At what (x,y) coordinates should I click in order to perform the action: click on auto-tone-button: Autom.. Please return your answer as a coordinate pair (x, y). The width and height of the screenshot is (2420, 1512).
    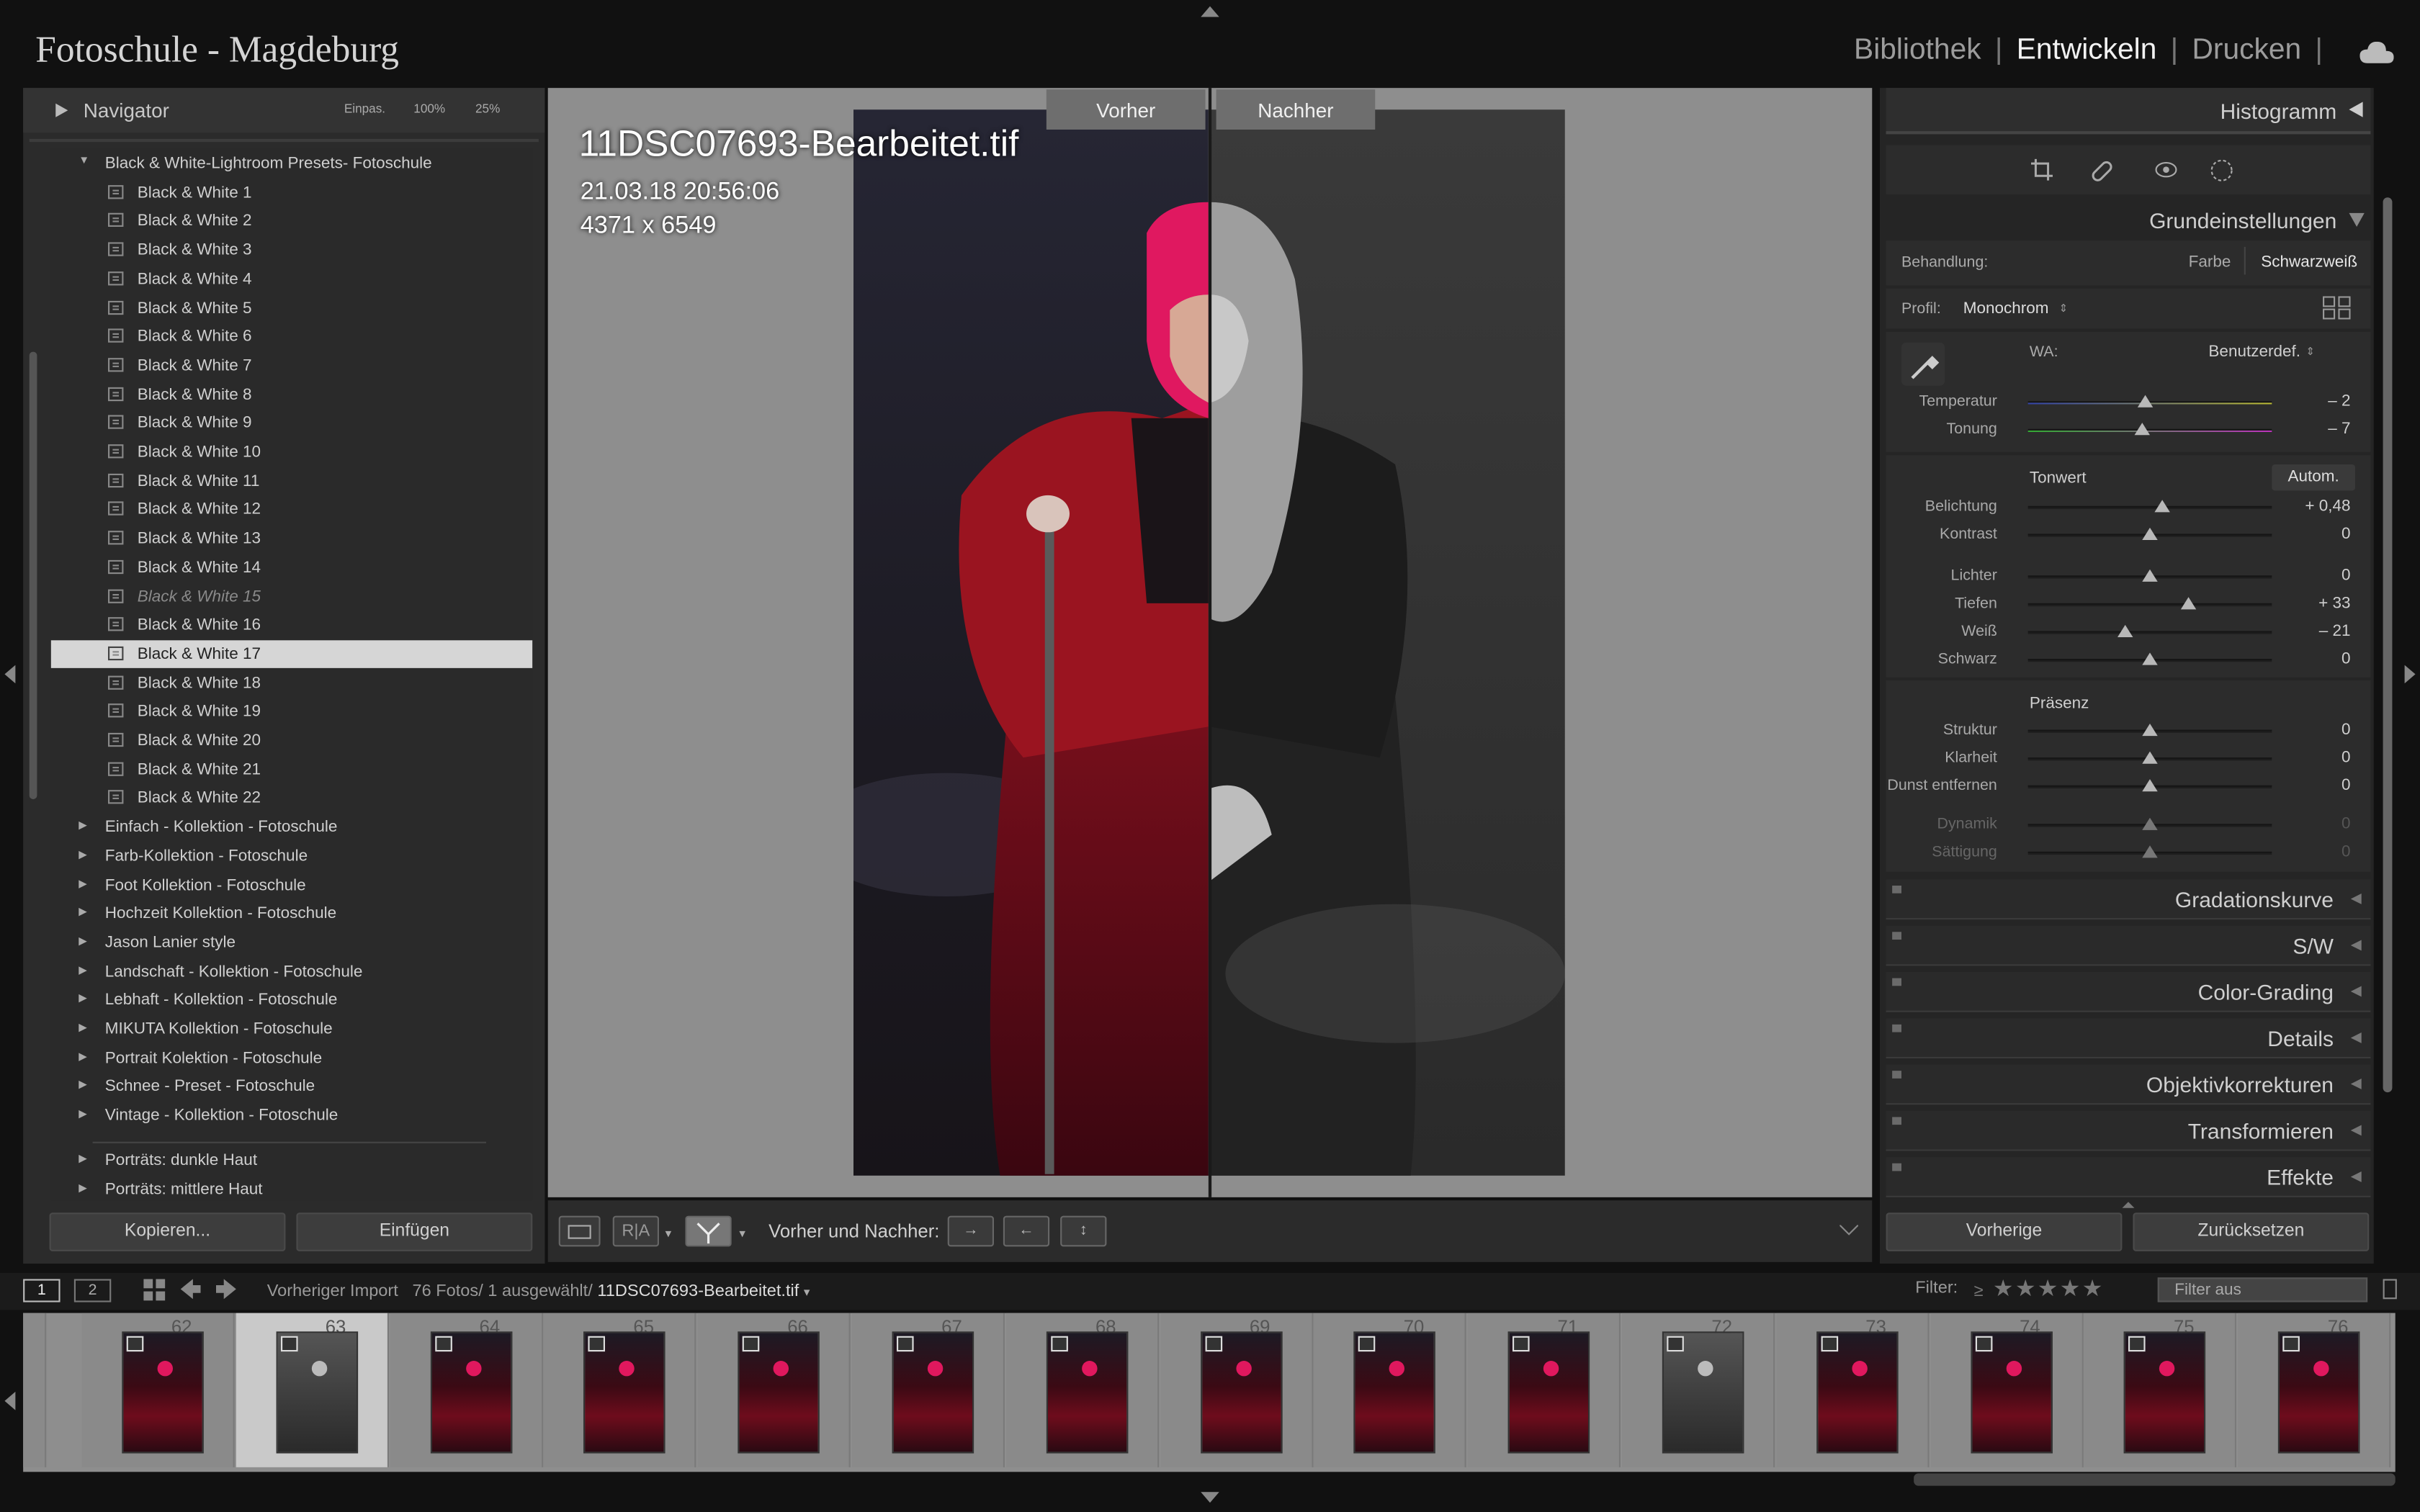
    Looking at the image, I should click on (2313, 477).